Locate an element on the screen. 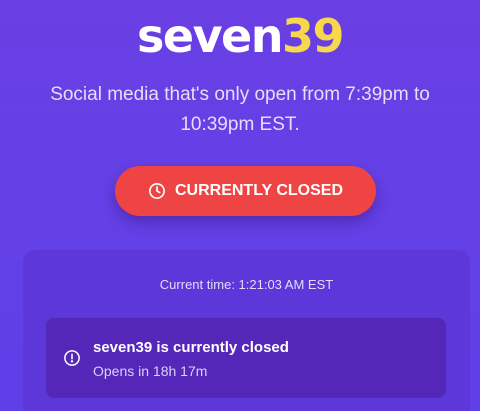 The image size is (480, 411). info-circle-icon is located at coordinates (72, 358).